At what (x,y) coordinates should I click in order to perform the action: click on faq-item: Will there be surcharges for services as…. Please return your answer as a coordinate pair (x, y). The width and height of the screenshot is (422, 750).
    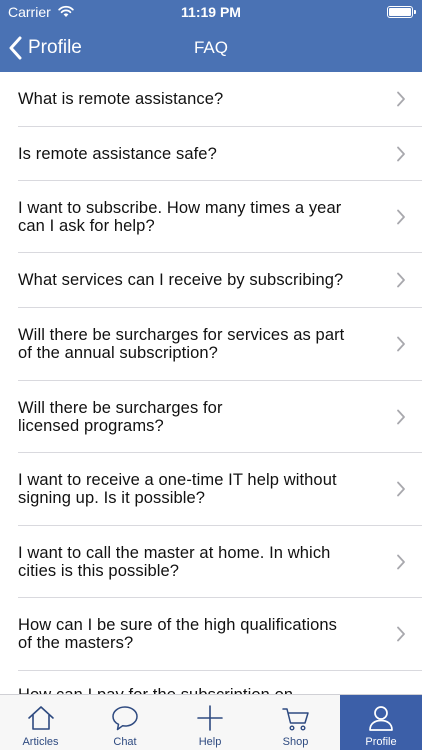
    Looking at the image, I should click on (211, 344).